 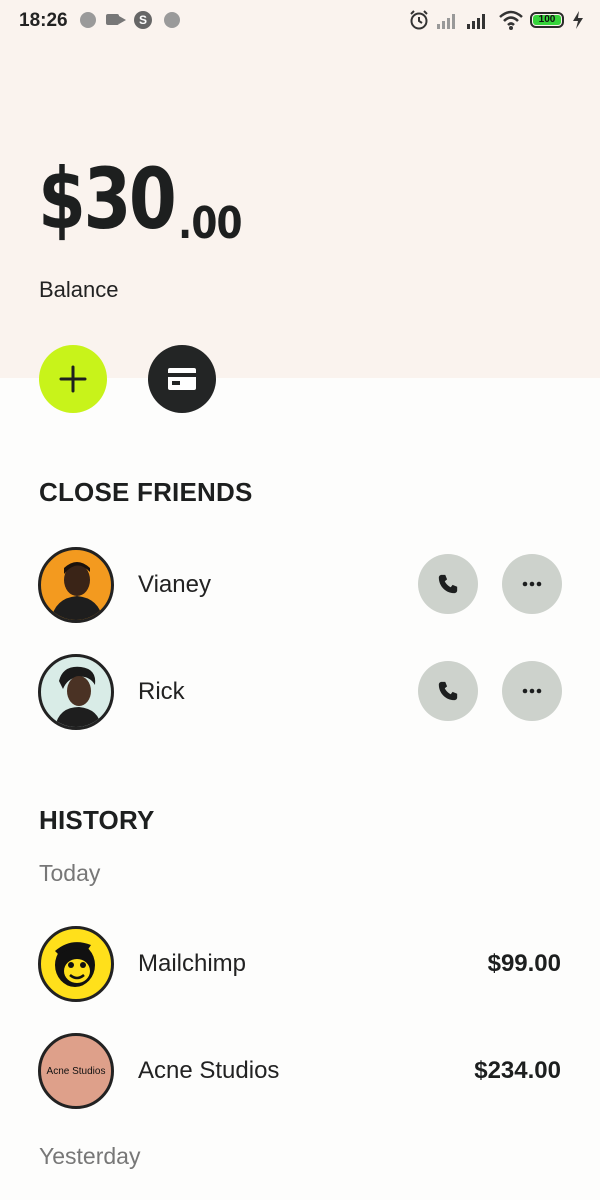 I want to click on acne-studios-logo: Acne Studios, so click(x=76, y=1071).